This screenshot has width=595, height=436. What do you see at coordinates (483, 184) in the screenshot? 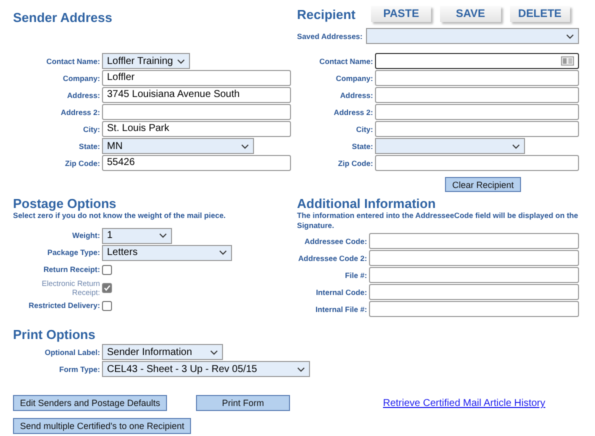
I see `clear-recipient-button: Clear Recipient` at bounding box center [483, 184].